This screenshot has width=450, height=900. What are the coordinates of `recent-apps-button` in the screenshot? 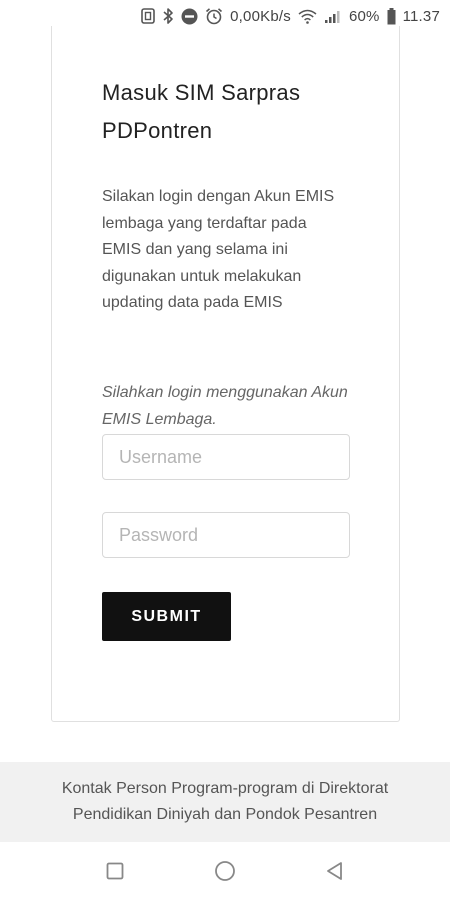 It's located at (115, 871).